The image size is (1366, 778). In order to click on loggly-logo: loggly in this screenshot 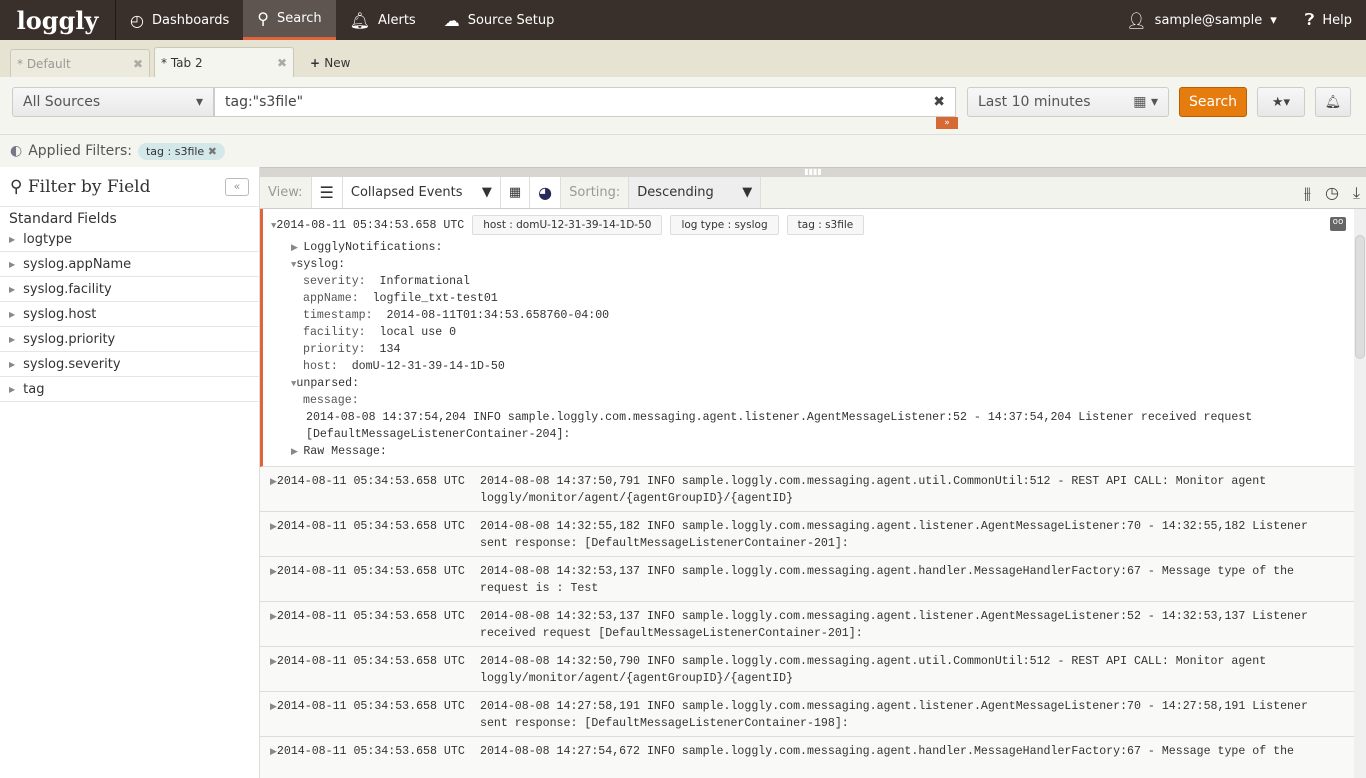, I will do `click(58, 20)`.